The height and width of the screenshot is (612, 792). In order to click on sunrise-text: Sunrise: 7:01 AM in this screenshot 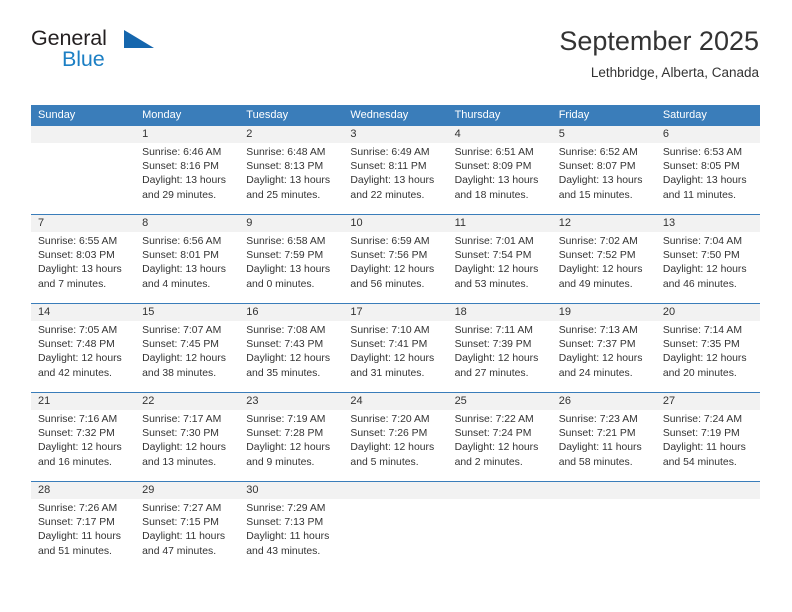, I will do `click(494, 241)`.